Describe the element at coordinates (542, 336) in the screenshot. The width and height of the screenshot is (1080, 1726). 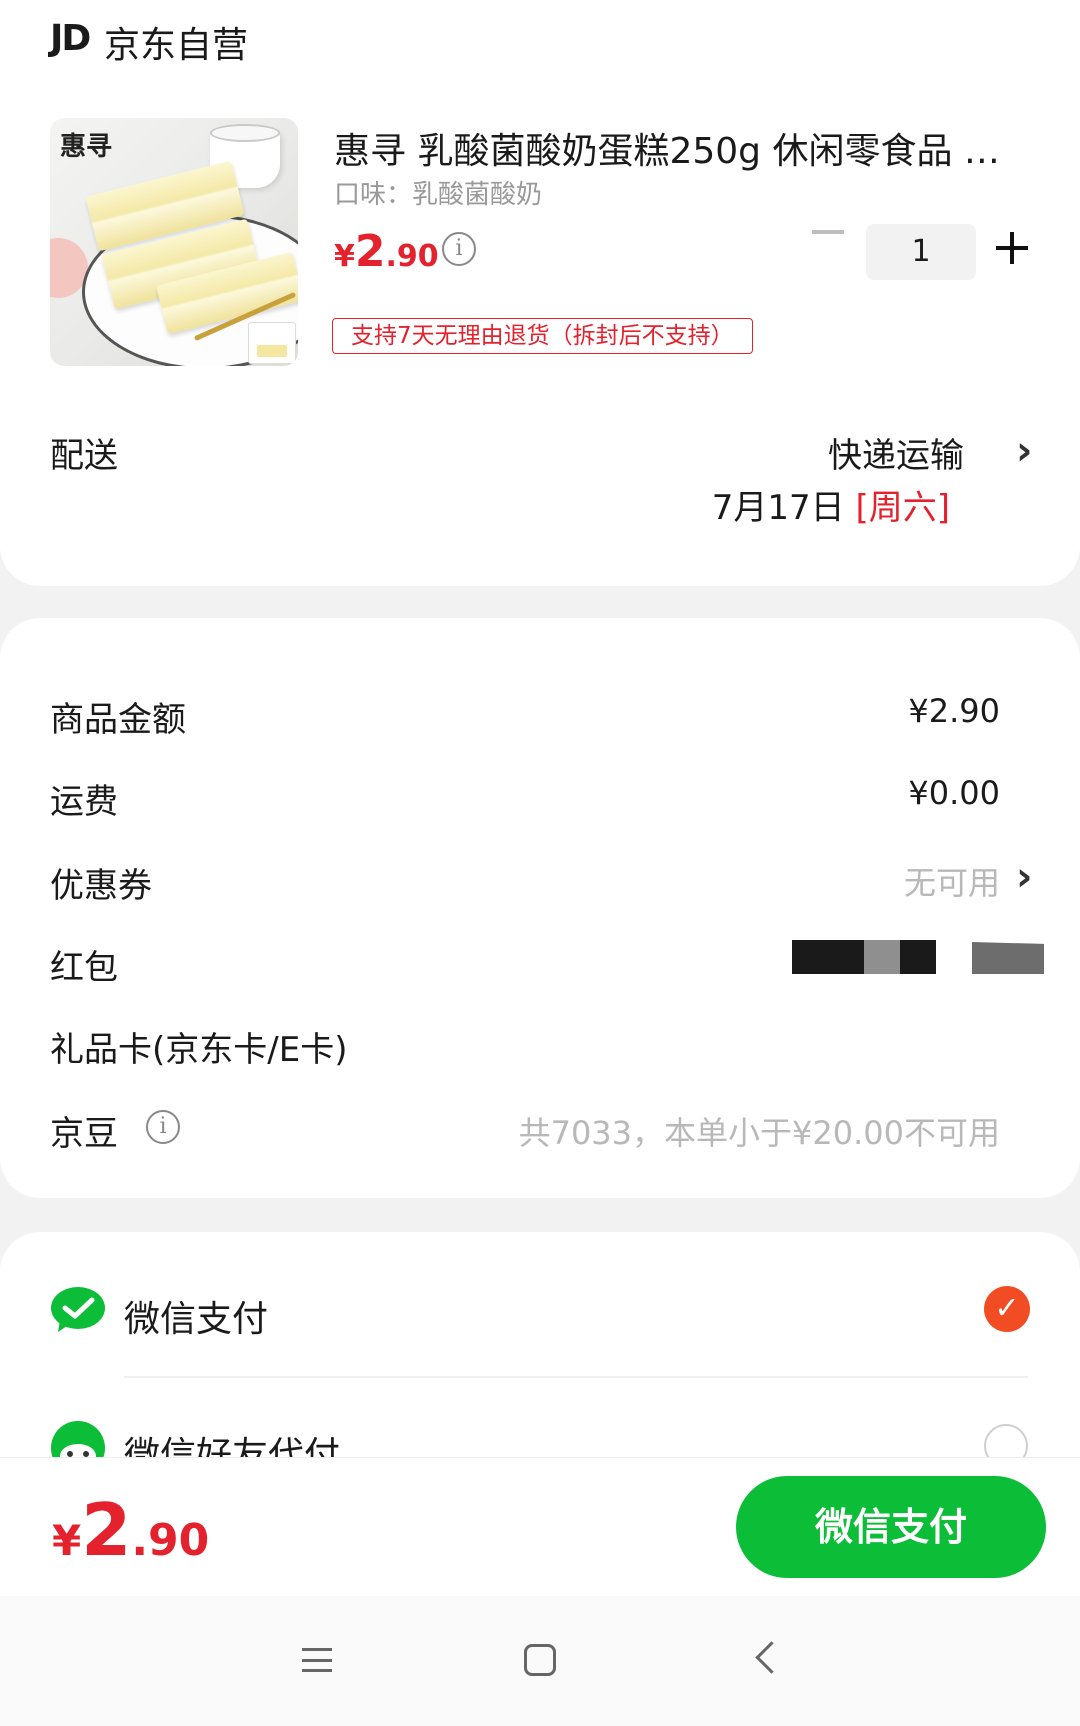
I see `return-policy-badge: 支持7天无理由退货（拆封后不支持）` at that location.